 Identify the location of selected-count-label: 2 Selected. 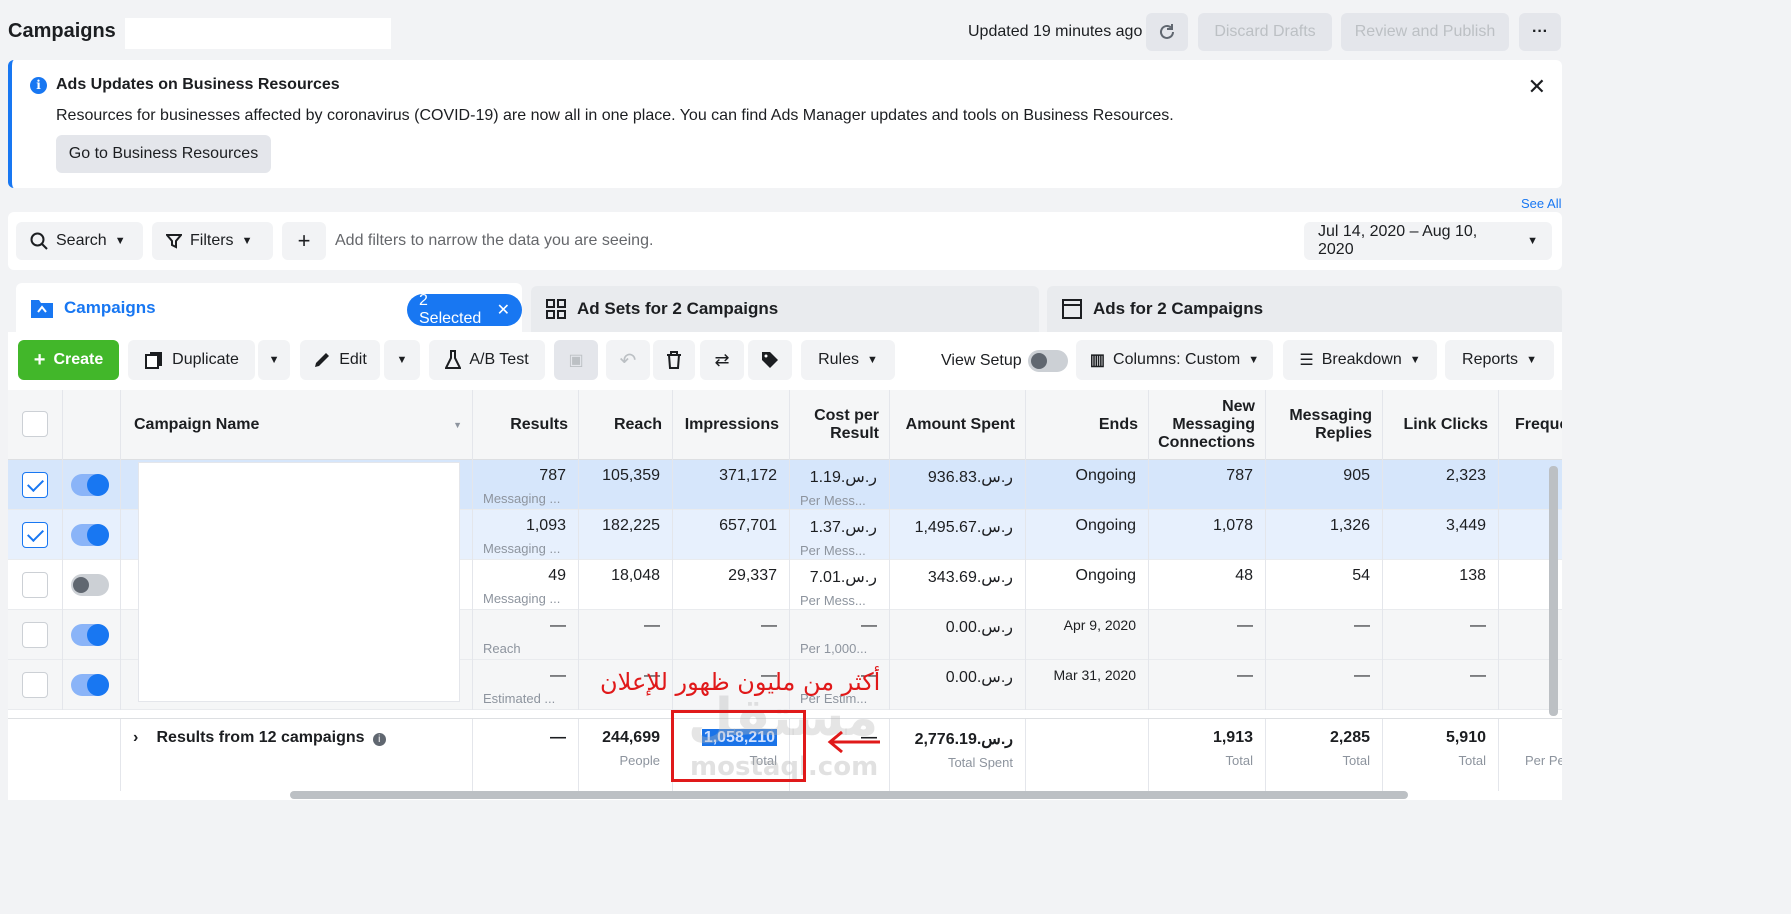
(450, 309).